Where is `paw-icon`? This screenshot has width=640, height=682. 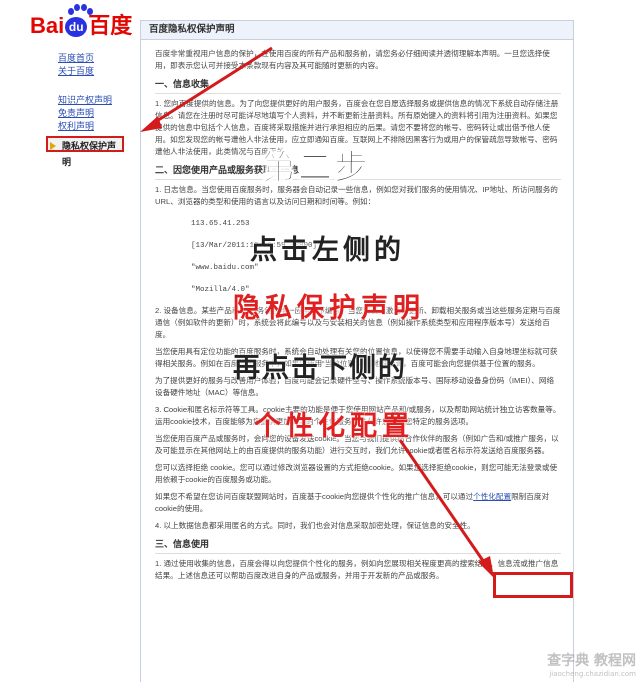
paw-icon is located at coordinates (81, 11).